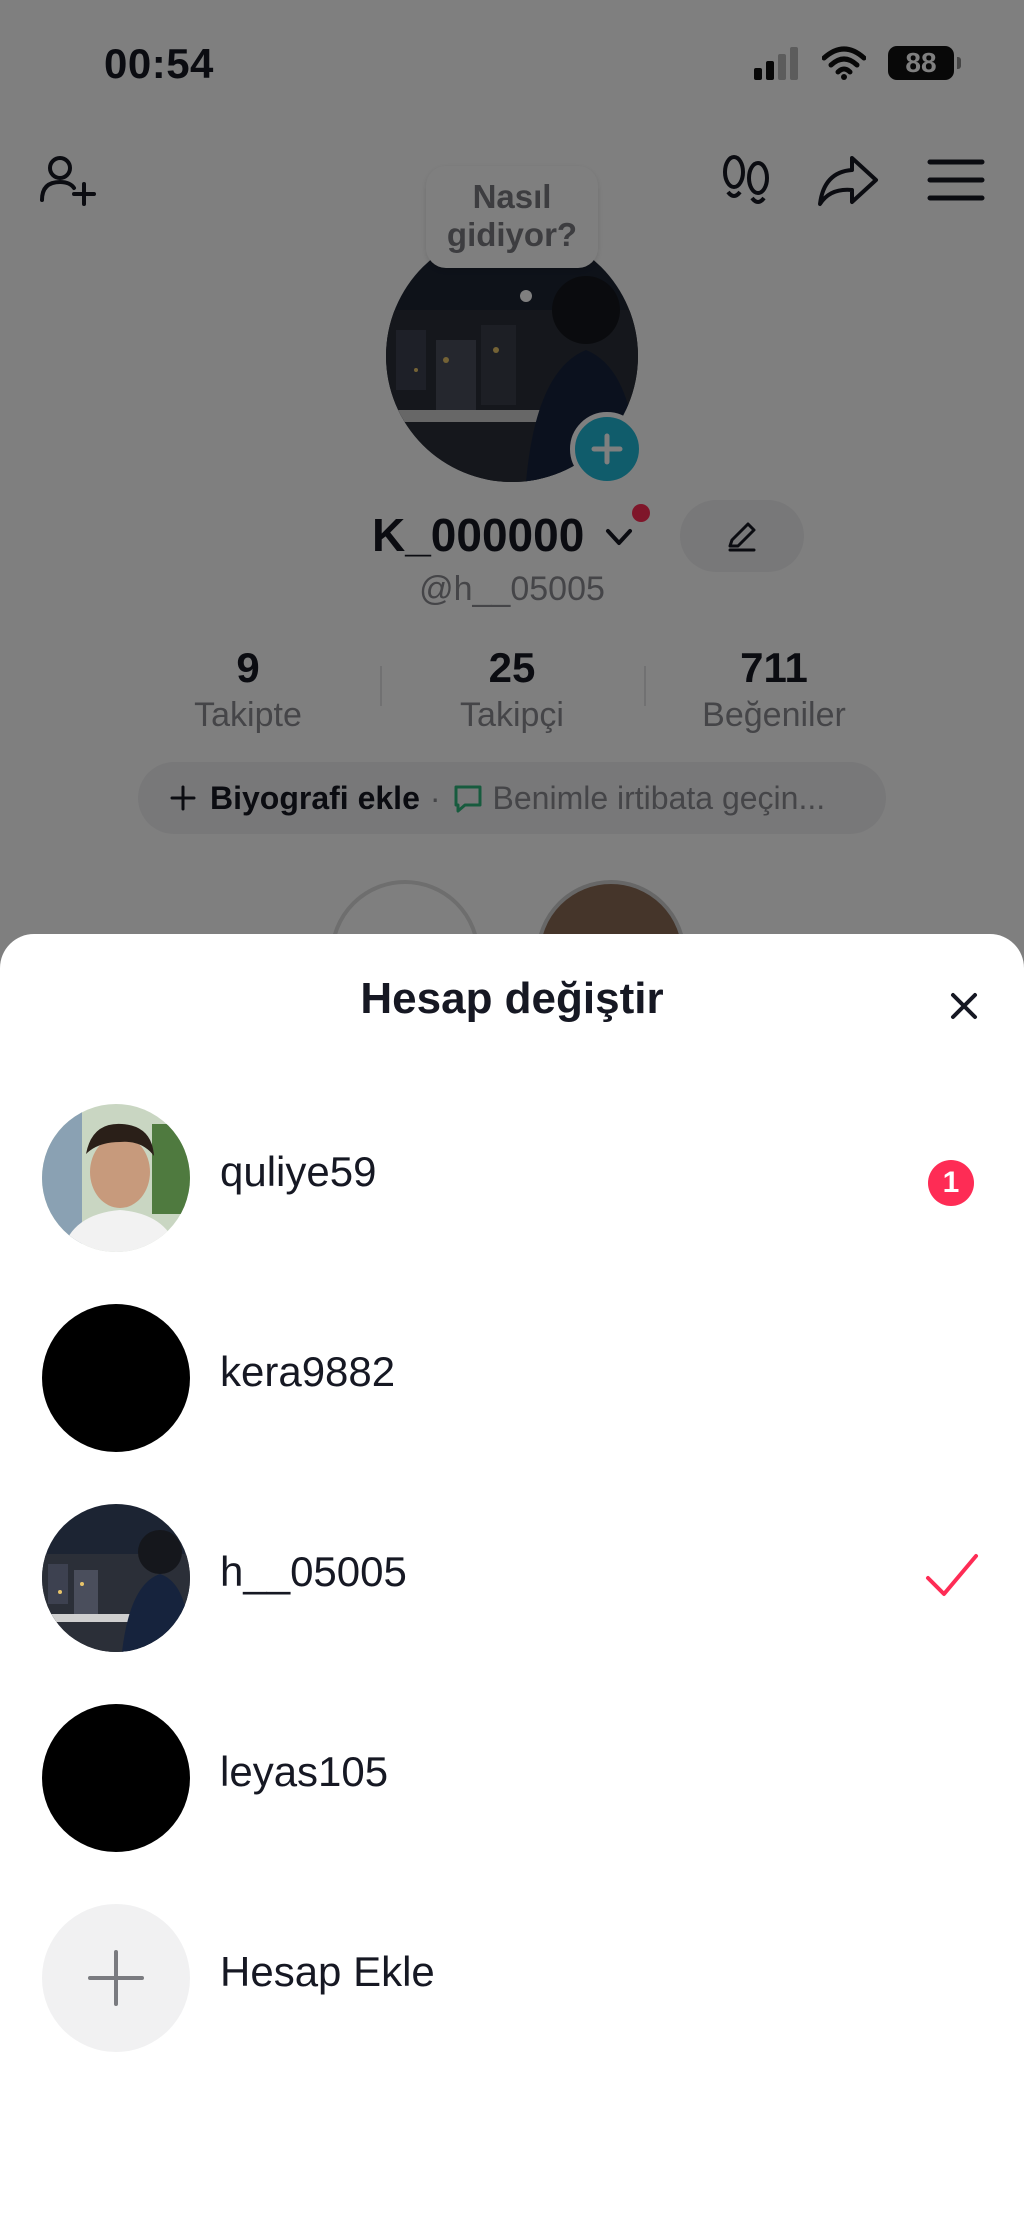 The width and height of the screenshot is (1024, 2216). What do you see at coordinates (512, 1569) in the screenshot?
I see `account-row-selected: h__05005` at bounding box center [512, 1569].